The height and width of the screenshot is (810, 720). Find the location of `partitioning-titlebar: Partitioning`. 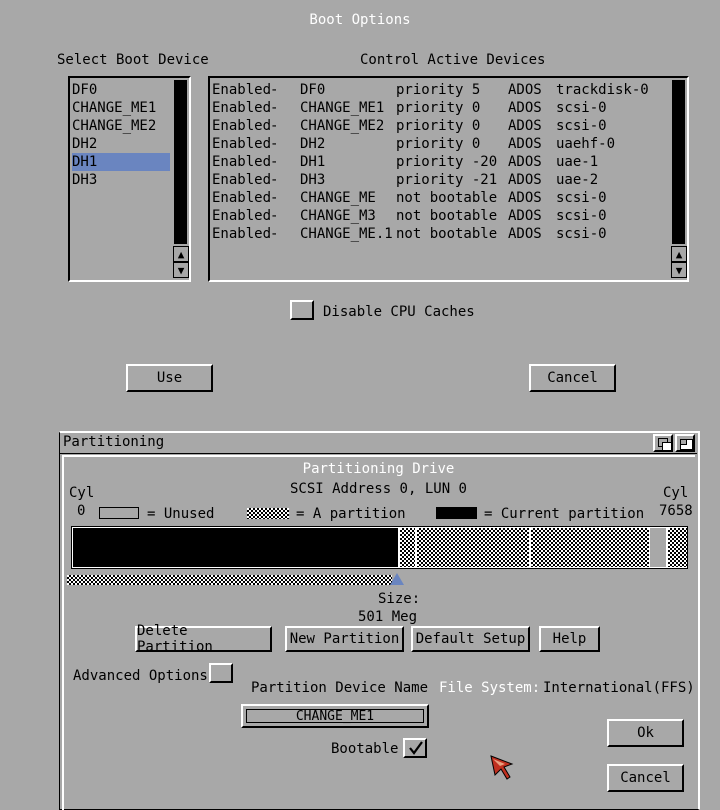

partitioning-titlebar: Partitioning is located at coordinates (378, 443).